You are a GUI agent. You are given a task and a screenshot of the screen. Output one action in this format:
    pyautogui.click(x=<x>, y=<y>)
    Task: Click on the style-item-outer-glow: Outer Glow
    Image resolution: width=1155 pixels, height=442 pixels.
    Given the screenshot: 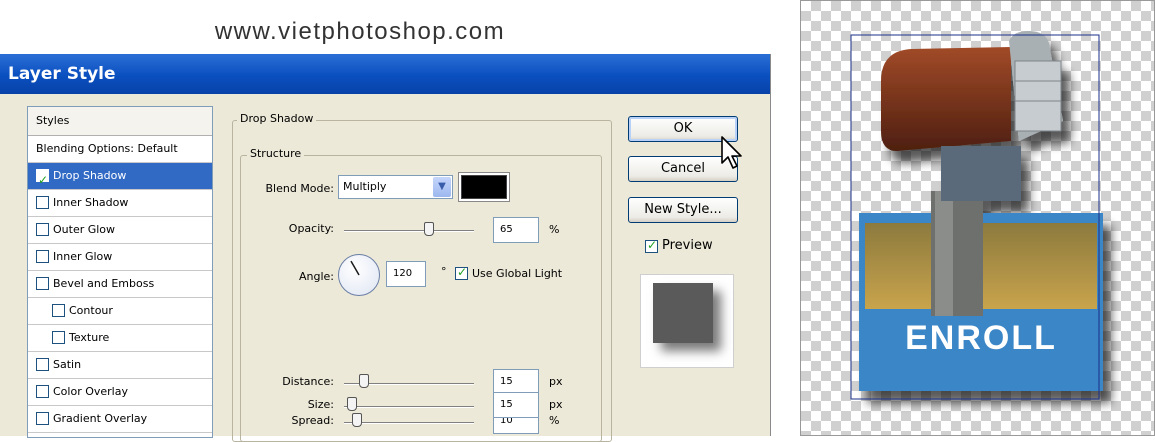 What is the action you would take?
    pyautogui.click(x=120, y=230)
    